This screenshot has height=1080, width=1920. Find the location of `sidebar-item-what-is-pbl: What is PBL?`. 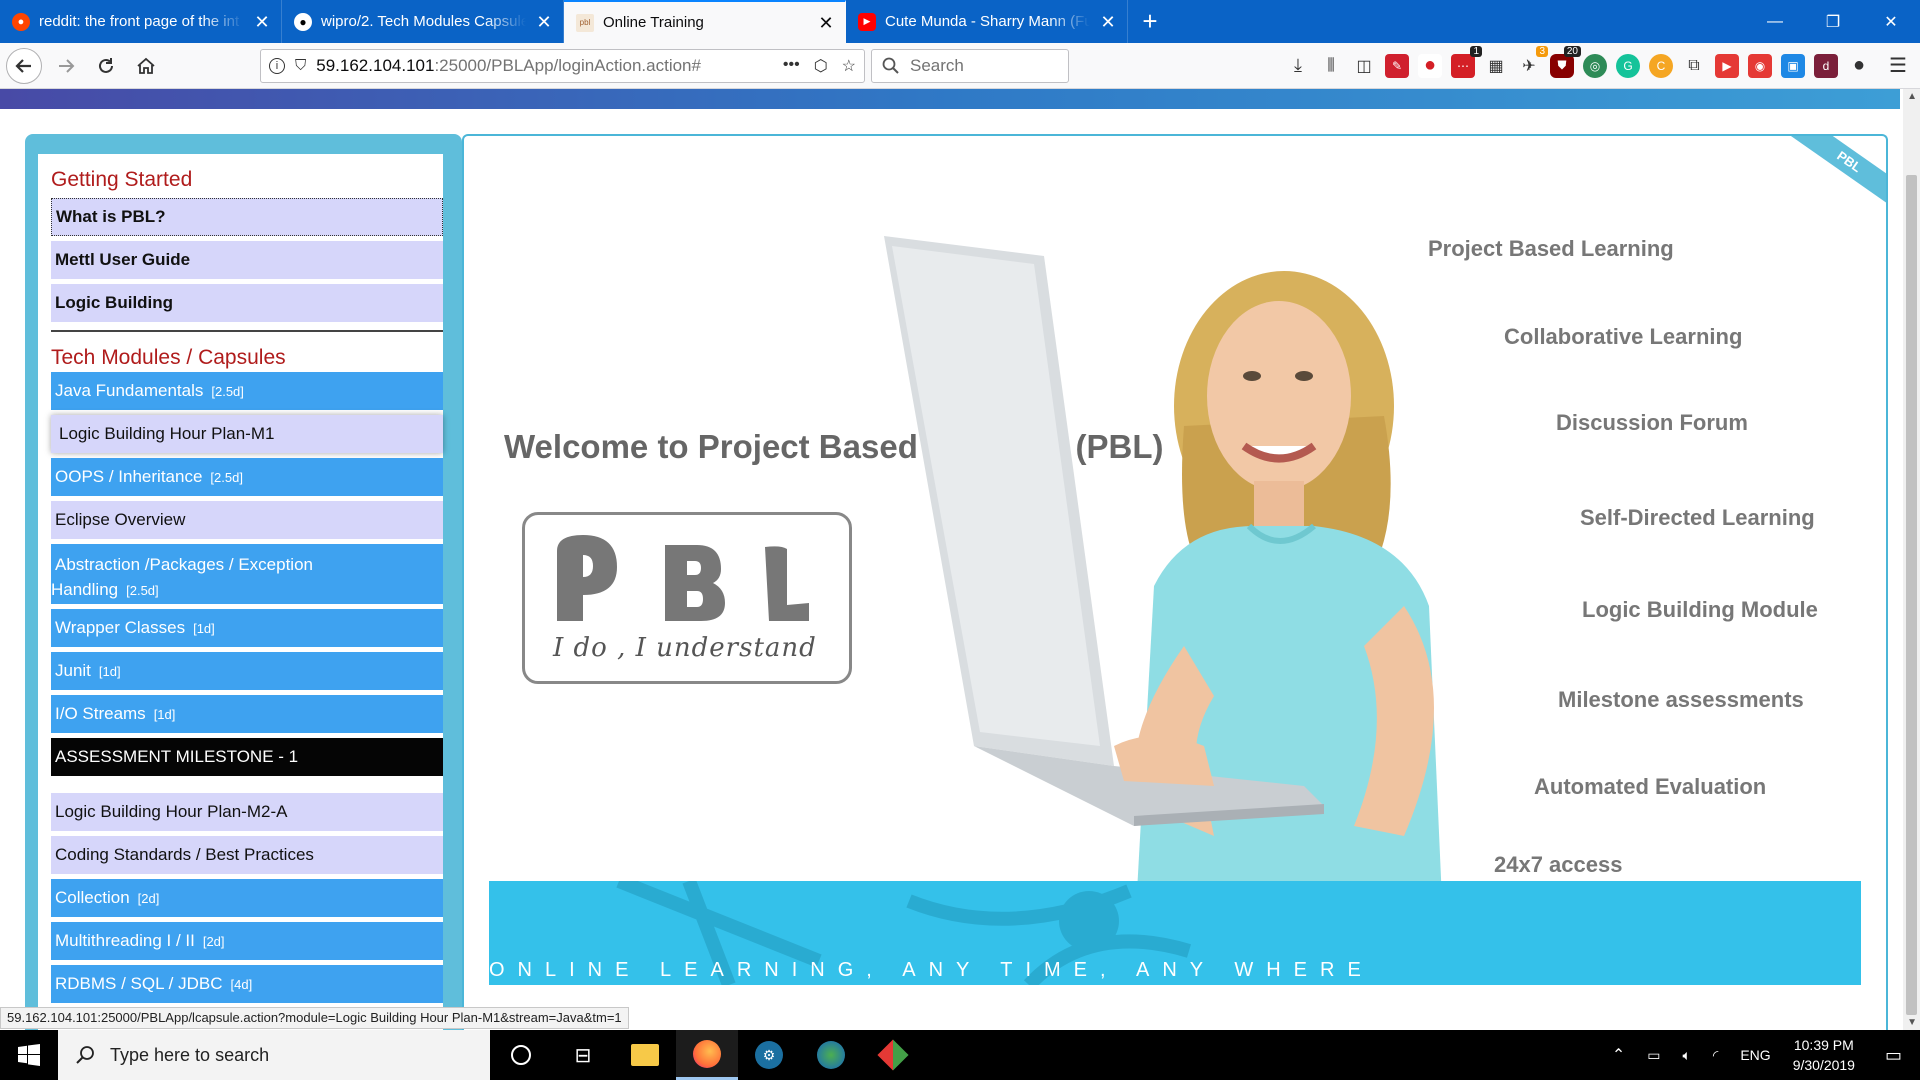

sidebar-item-what-is-pbl: What is PBL? is located at coordinates (247, 217).